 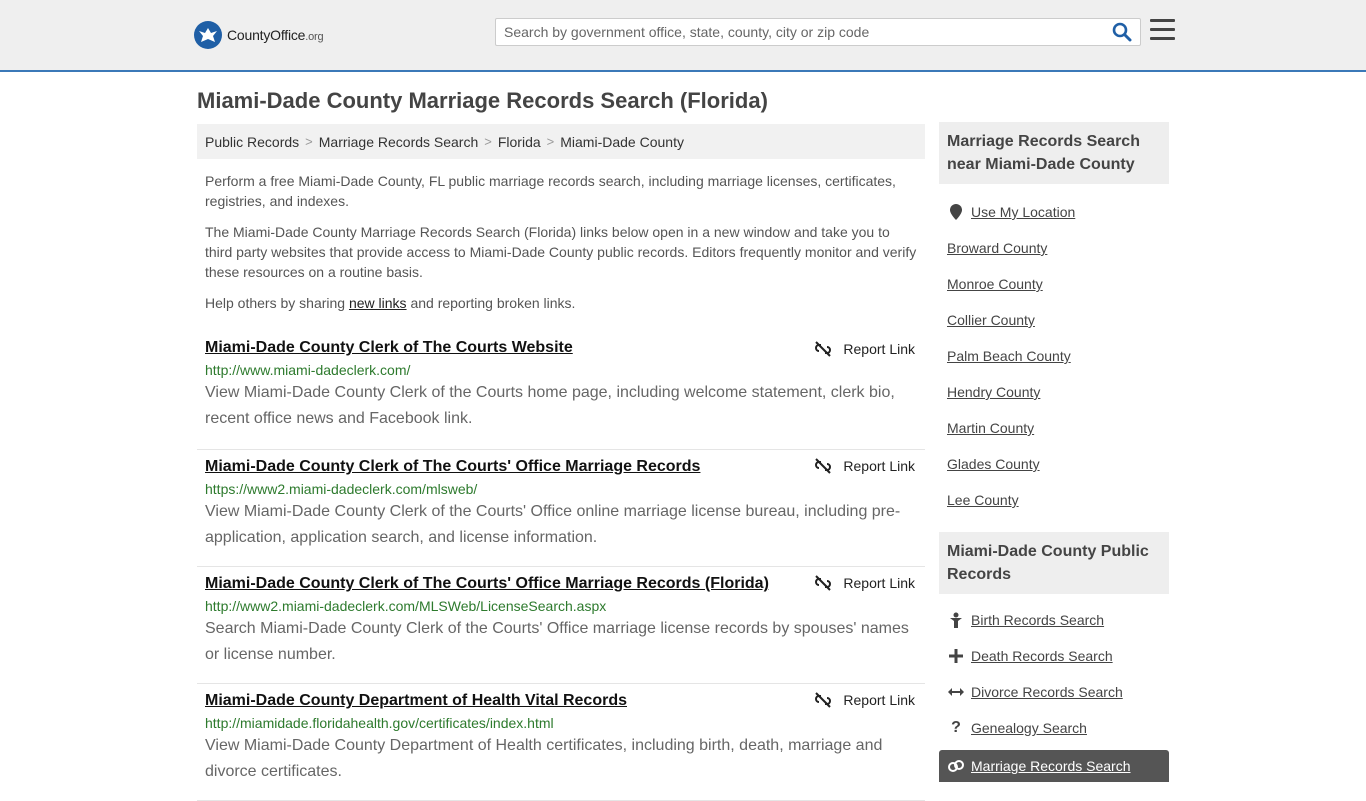 I want to click on nearby-county-link: Broward County, so click(x=997, y=248).